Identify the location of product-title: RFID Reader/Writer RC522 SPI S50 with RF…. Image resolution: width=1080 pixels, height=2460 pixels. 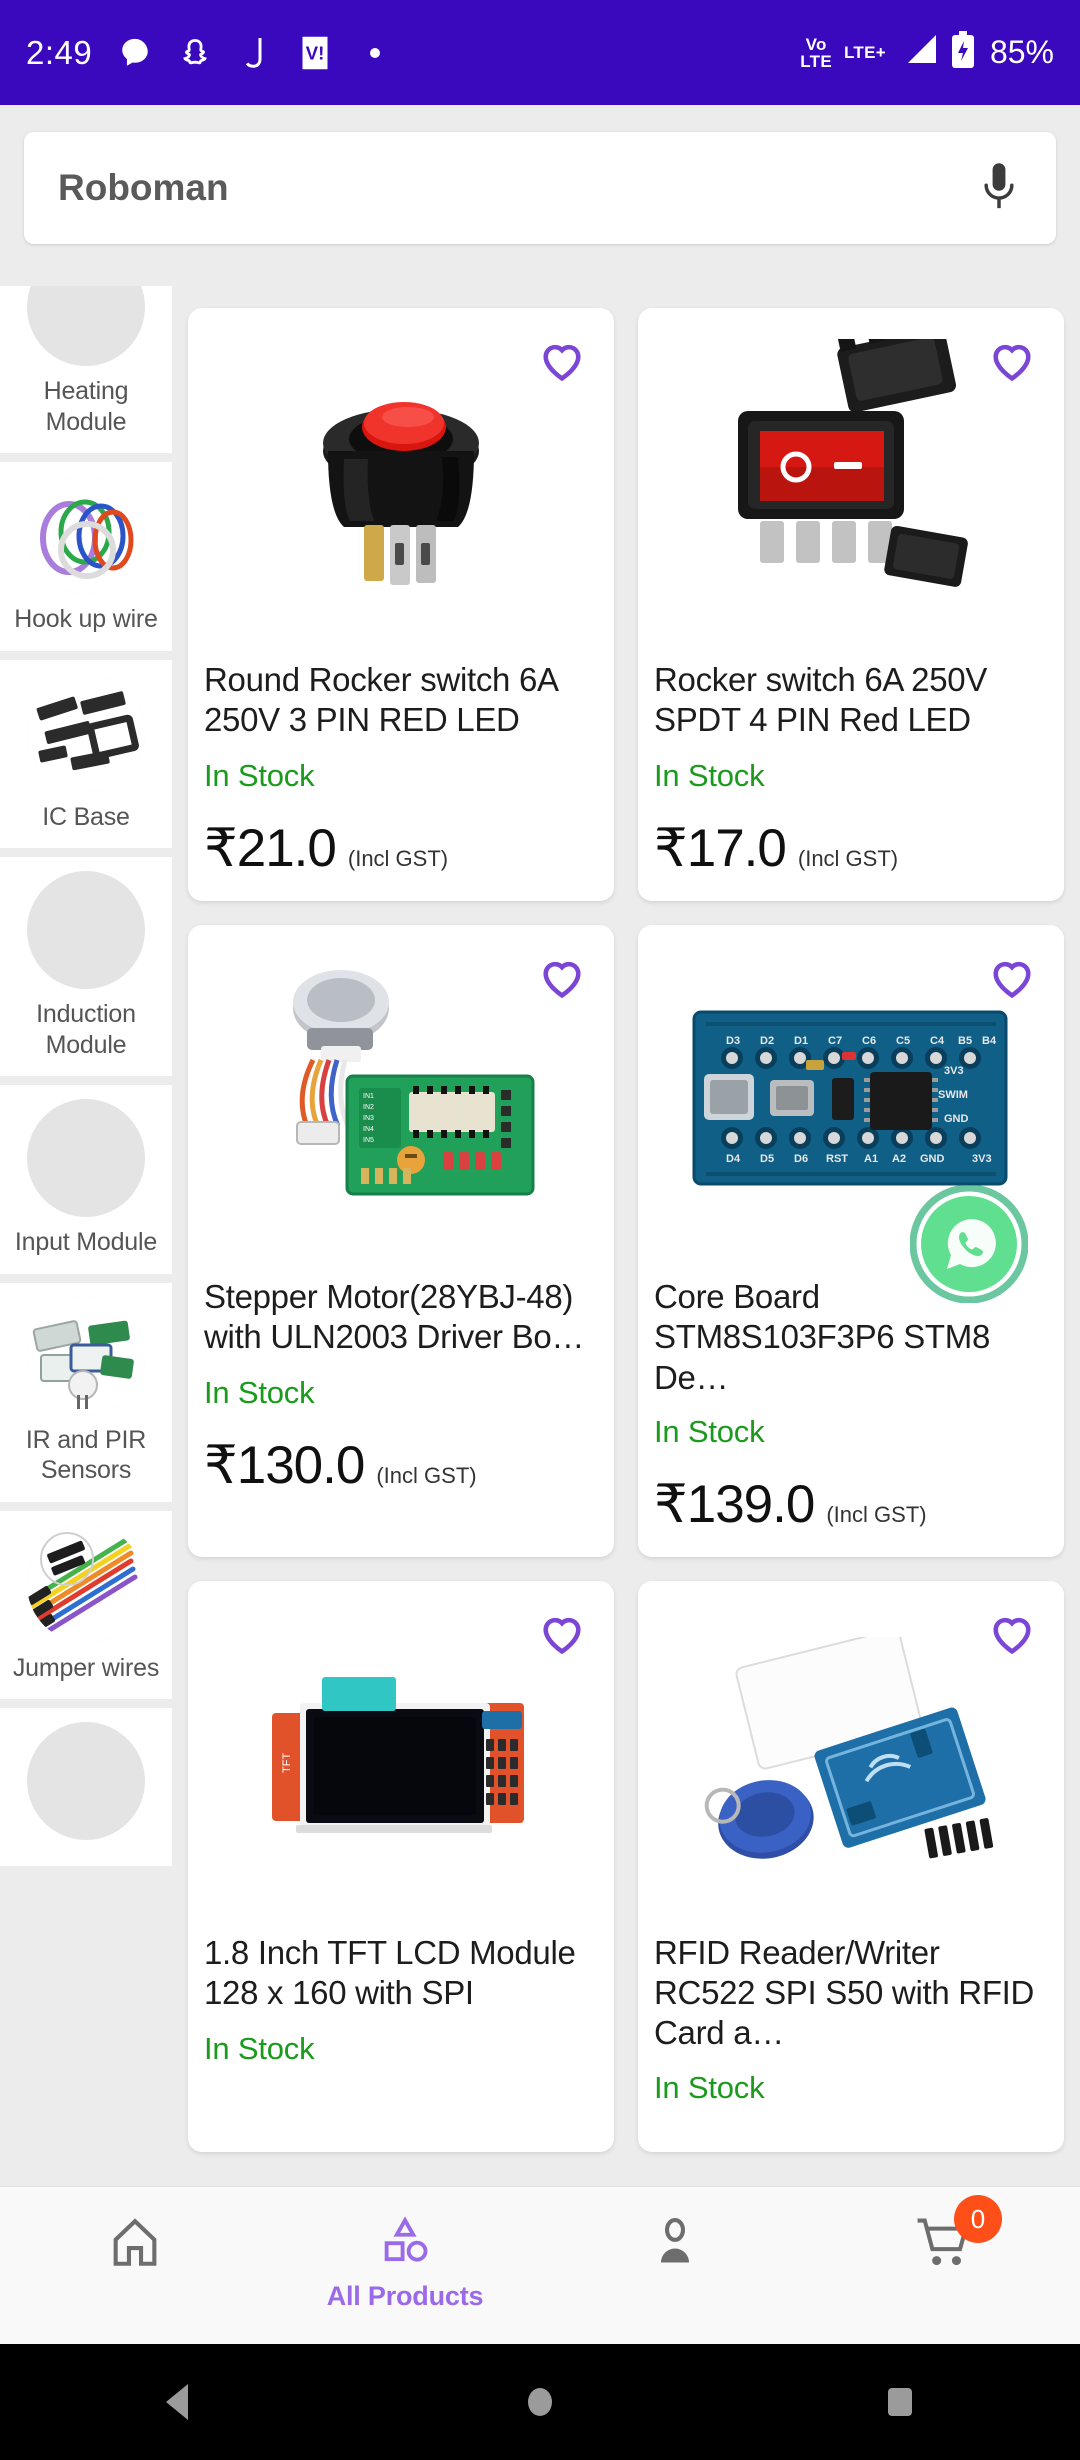
(844, 1992).